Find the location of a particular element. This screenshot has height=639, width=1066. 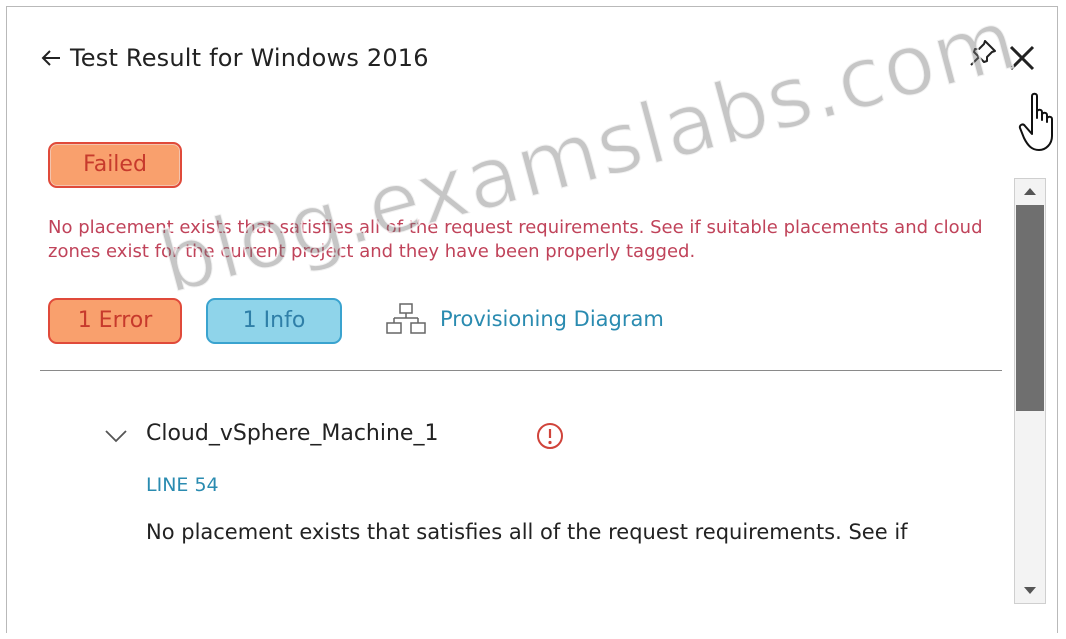

scroll-up-button is located at coordinates (1030, 191).